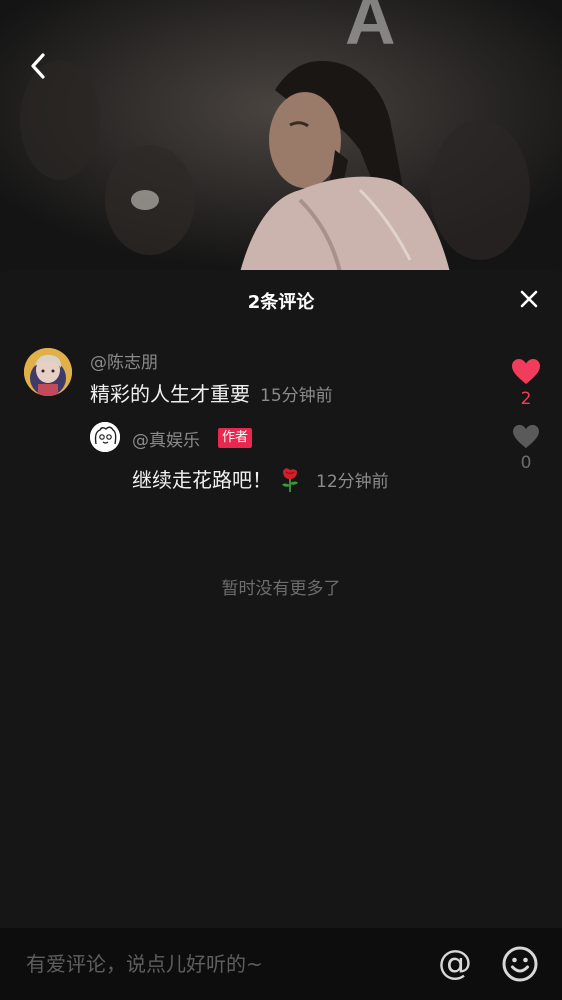 Image resolution: width=562 pixels, height=1000 pixels. What do you see at coordinates (455, 963) in the screenshot?
I see `mention-button: @` at bounding box center [455, 963].